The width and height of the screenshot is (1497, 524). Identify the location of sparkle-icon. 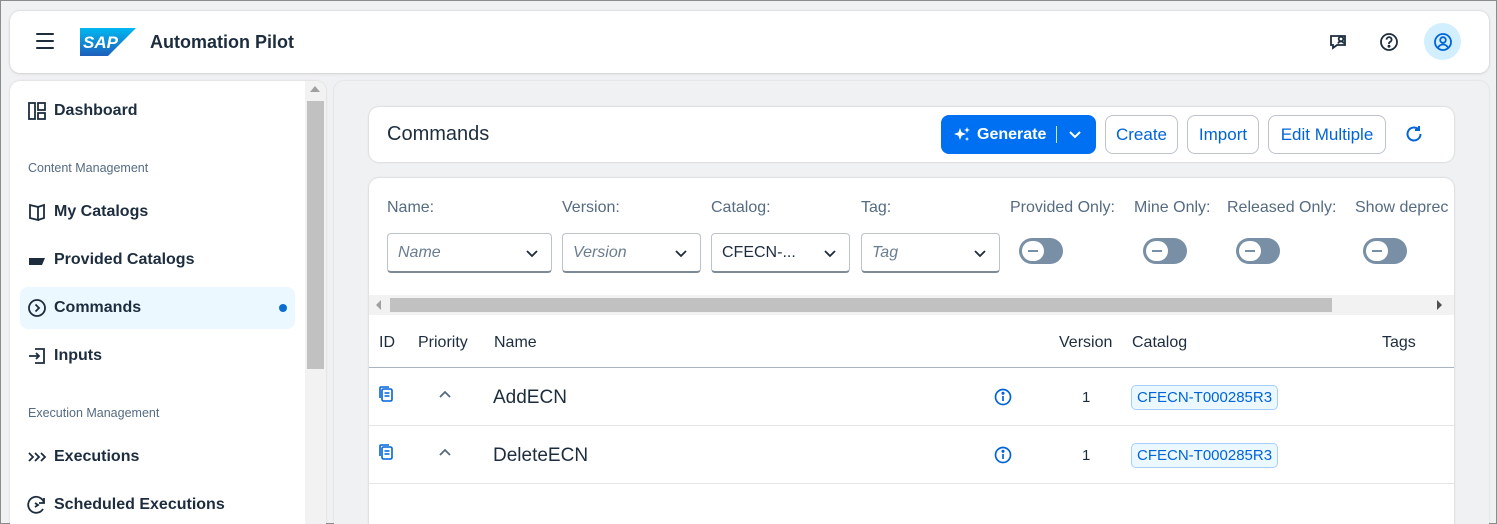
(962, 135).